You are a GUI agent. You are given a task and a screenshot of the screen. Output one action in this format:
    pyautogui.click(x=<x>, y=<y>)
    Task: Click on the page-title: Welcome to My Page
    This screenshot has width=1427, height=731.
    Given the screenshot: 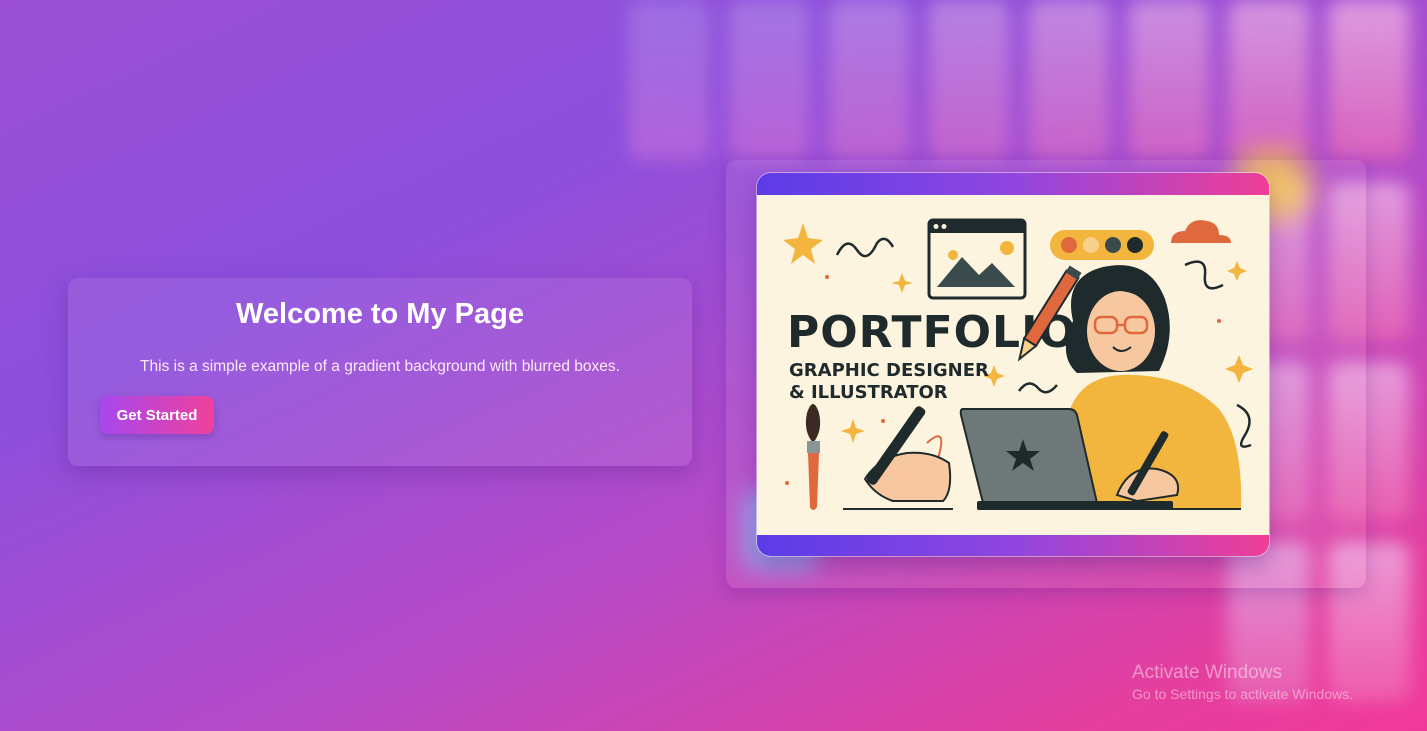 What is the action you would take?
    pyautogui.click(x=380, y=314)
    